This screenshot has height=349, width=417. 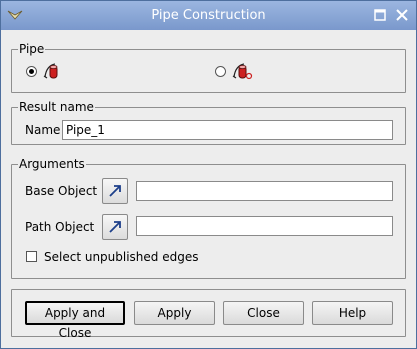 What do you see at coordinates (227, 130) in the screenshot?
I see `name-field: Pipe_1` at bounding box center [227, 130].